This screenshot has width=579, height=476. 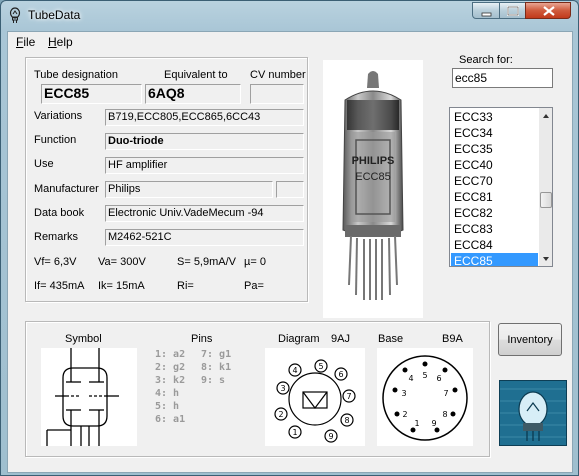 I want to click on manufacturer-code-field, so click(x=290, y=189).